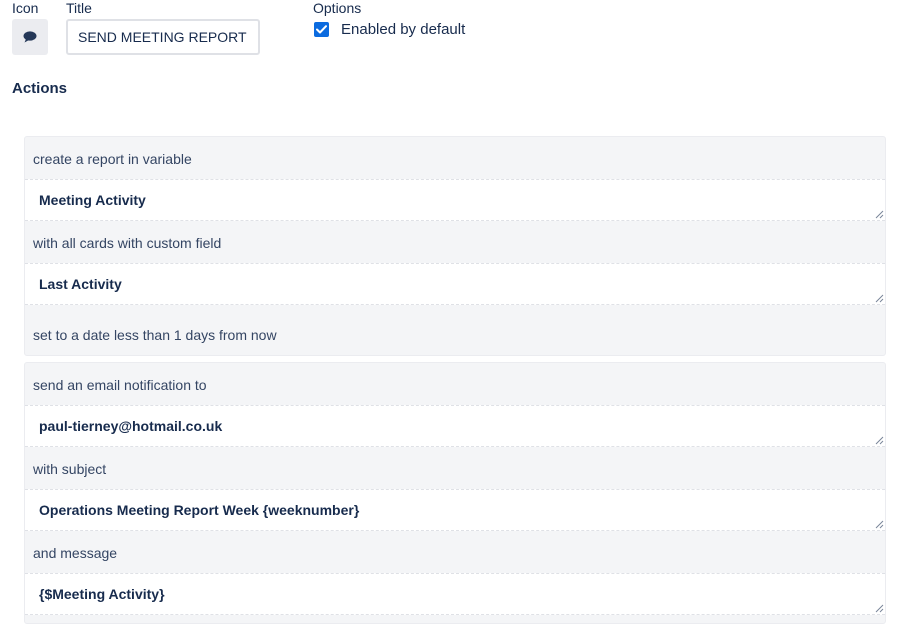 Image resolution: width=899 pixels, height=635 pixels. Describe the element at coordinates (70, 469) in the screenshot. I see `action-text: with subject` at that location.